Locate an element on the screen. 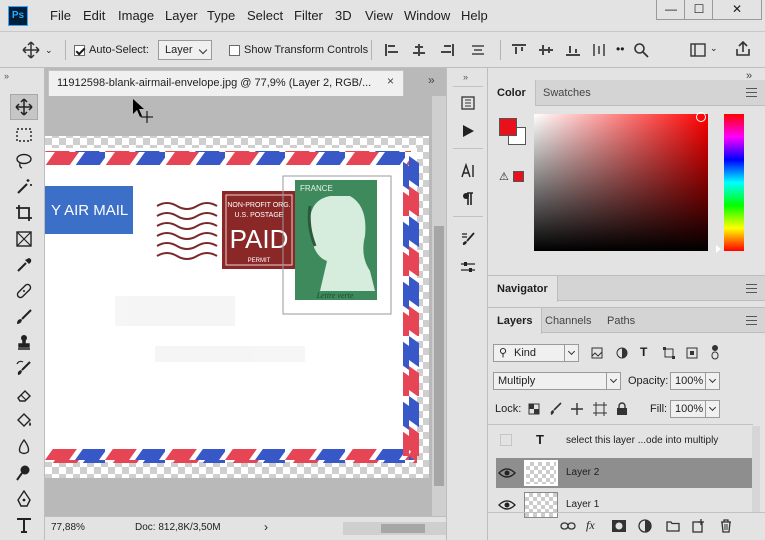  new-adjustment-layer-icon is located at coordinates (645, 526).